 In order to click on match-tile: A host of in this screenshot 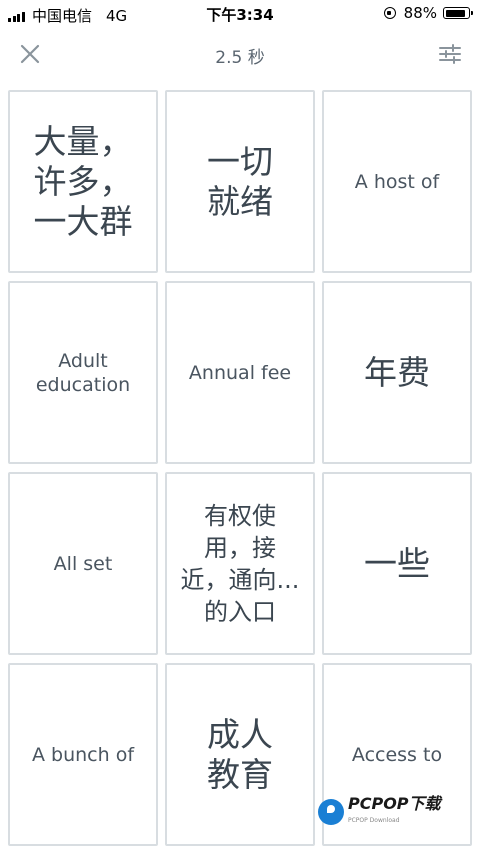, I will do `click(397, 181)`.